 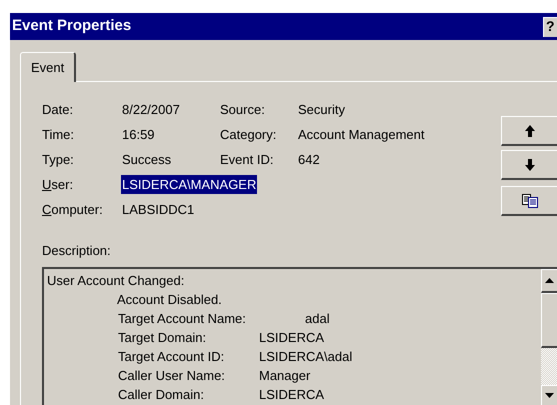 What do you see at coordinates (172, 375) in the screenshot?
I see `description-label: Caller User Name:` at bounding box center [172, 375].